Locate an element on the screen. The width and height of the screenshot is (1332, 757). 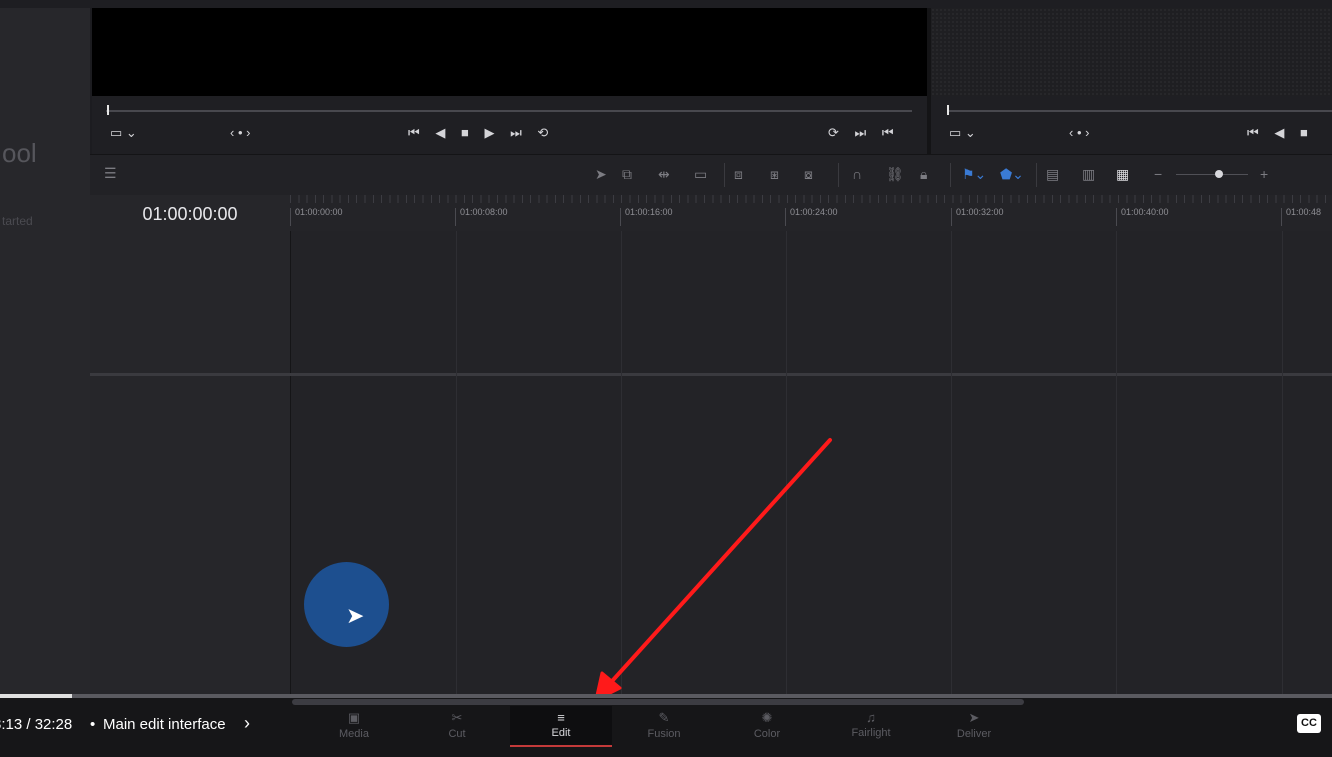
zoom-slider-handle is located at coordinates (1219, 174).